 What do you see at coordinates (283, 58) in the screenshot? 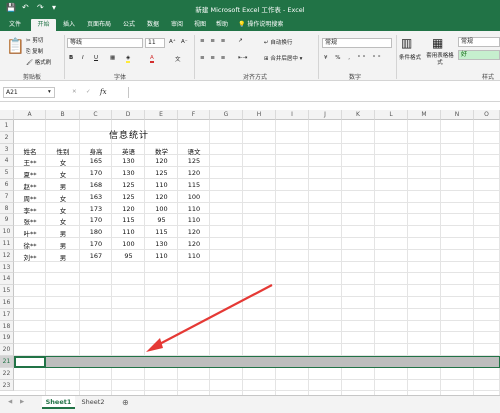
I see `merge-center-button: ⊞ 合并后居中 ▾` at bounding box center [283, 58].